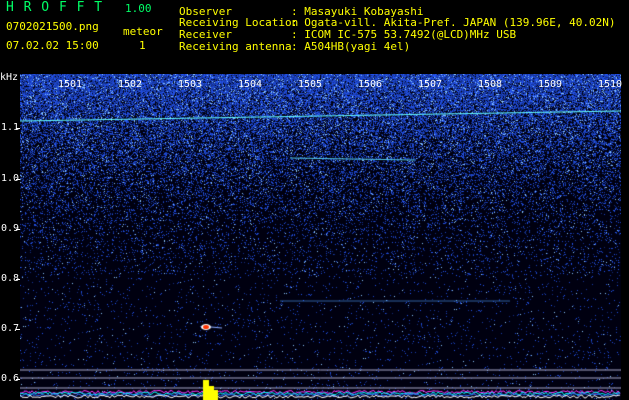  What do you see at coordinates (610, 84) in the screenshot?
I see `x-tick: 1510` at bounding box center [610, 84].